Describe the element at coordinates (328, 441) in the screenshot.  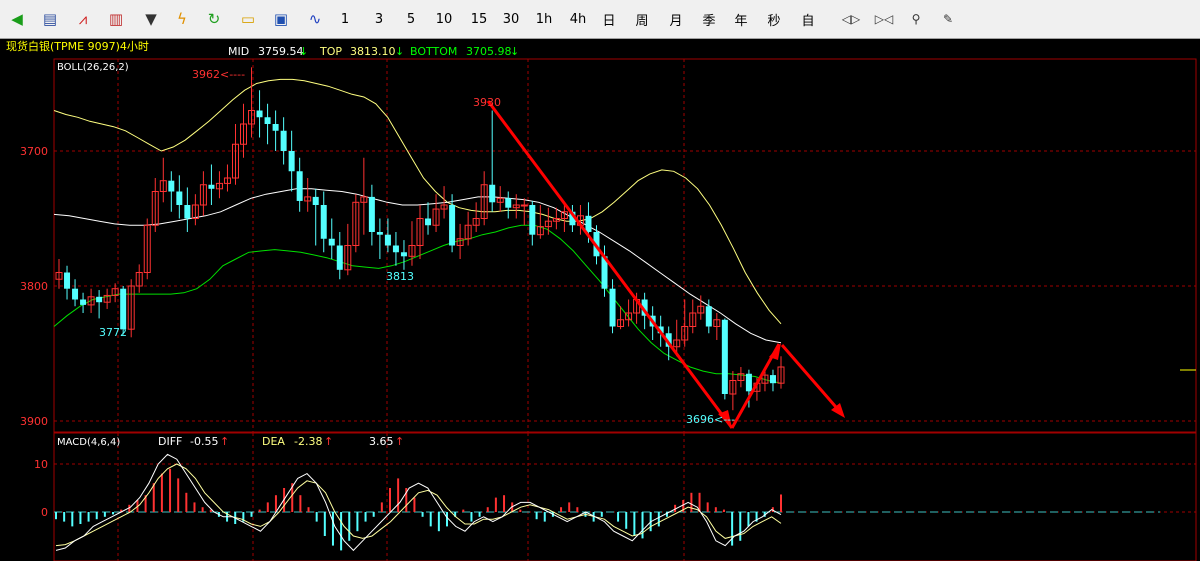
I see `dea-arrow: ↑` at that location.